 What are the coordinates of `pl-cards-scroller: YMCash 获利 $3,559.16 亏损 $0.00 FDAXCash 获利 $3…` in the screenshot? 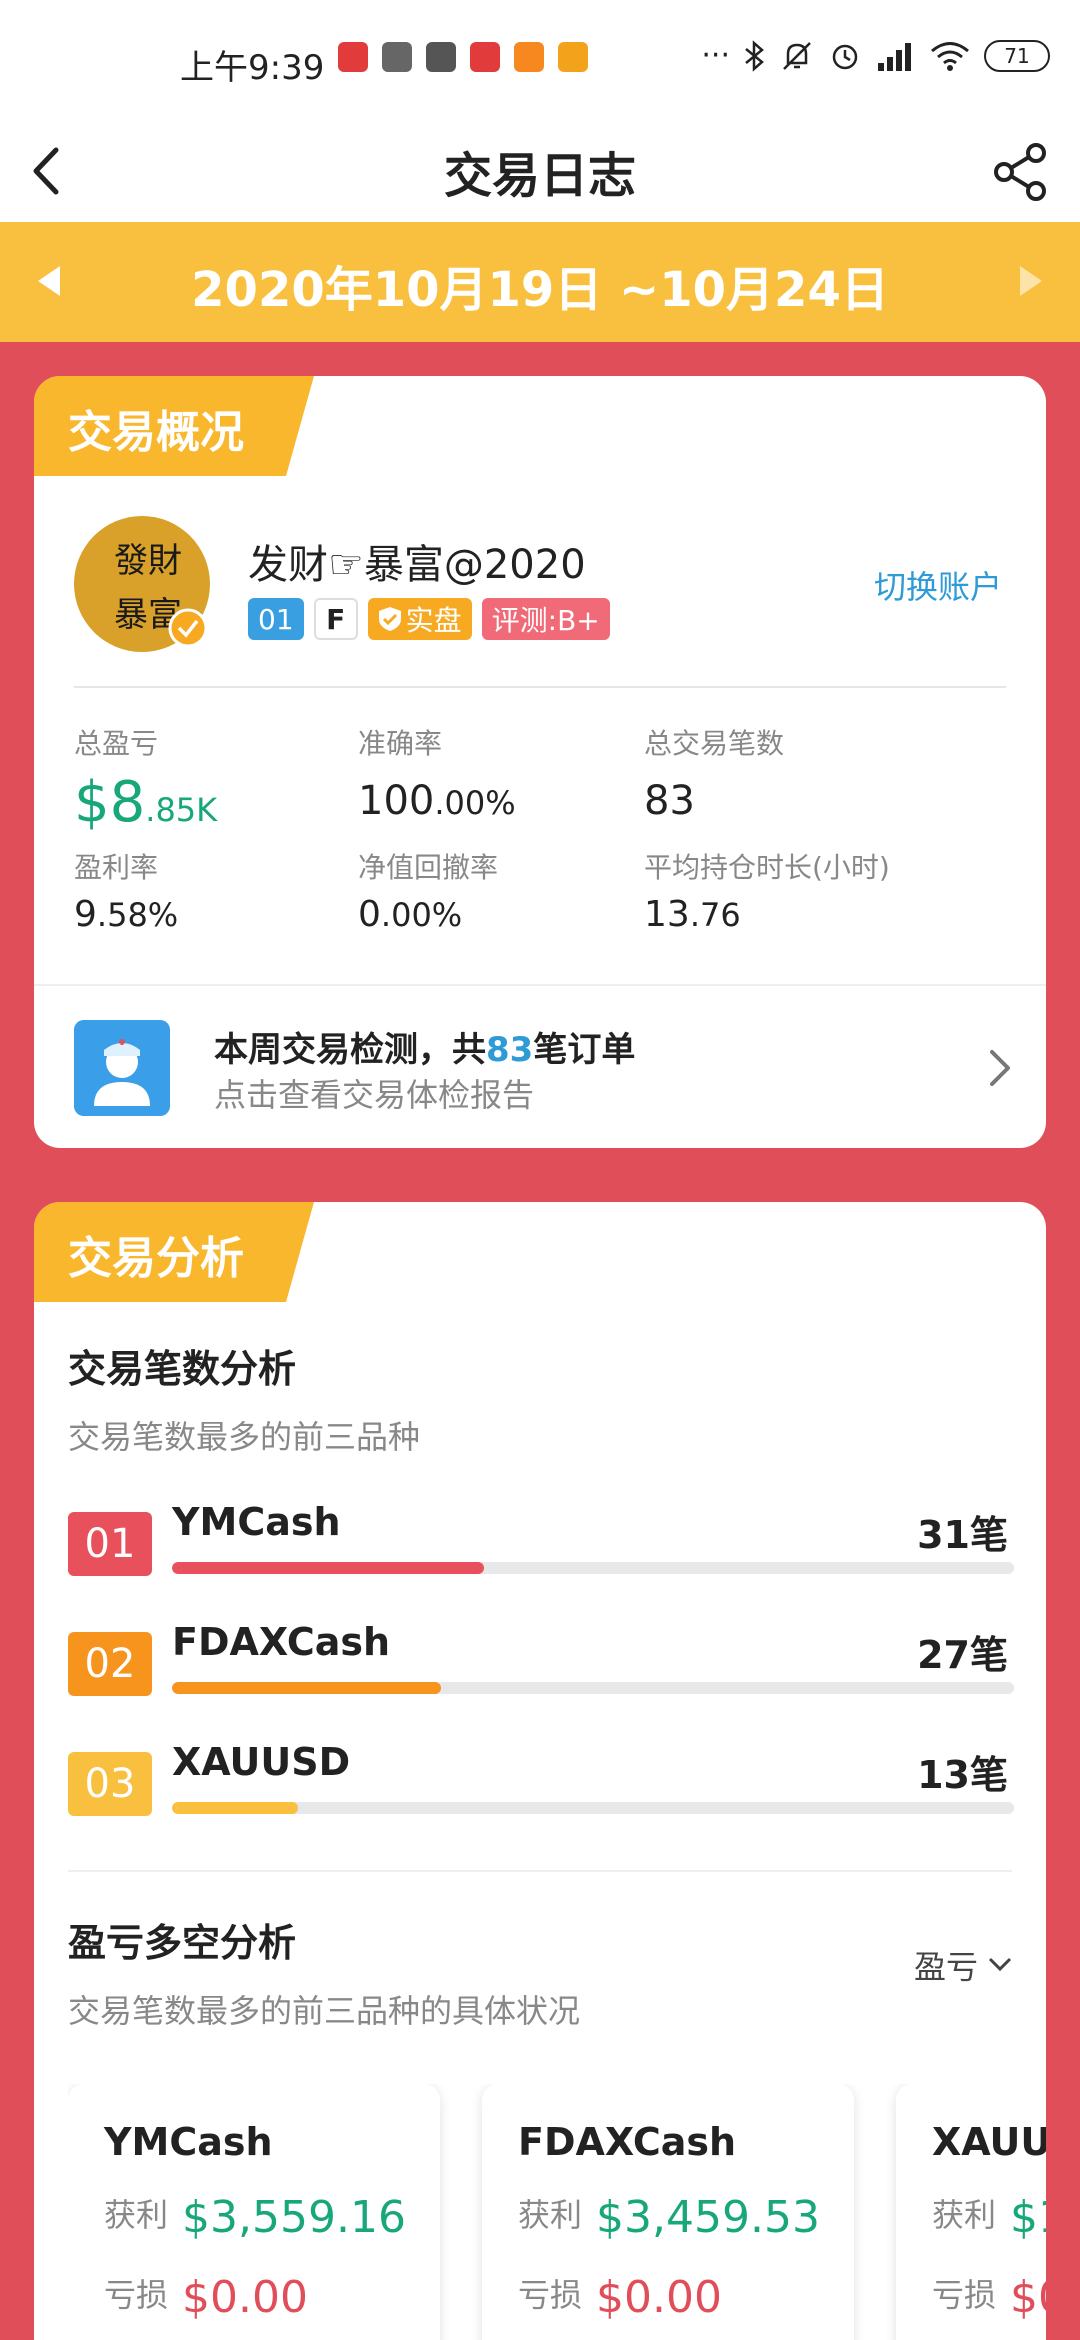 It's located at (557, 2212).